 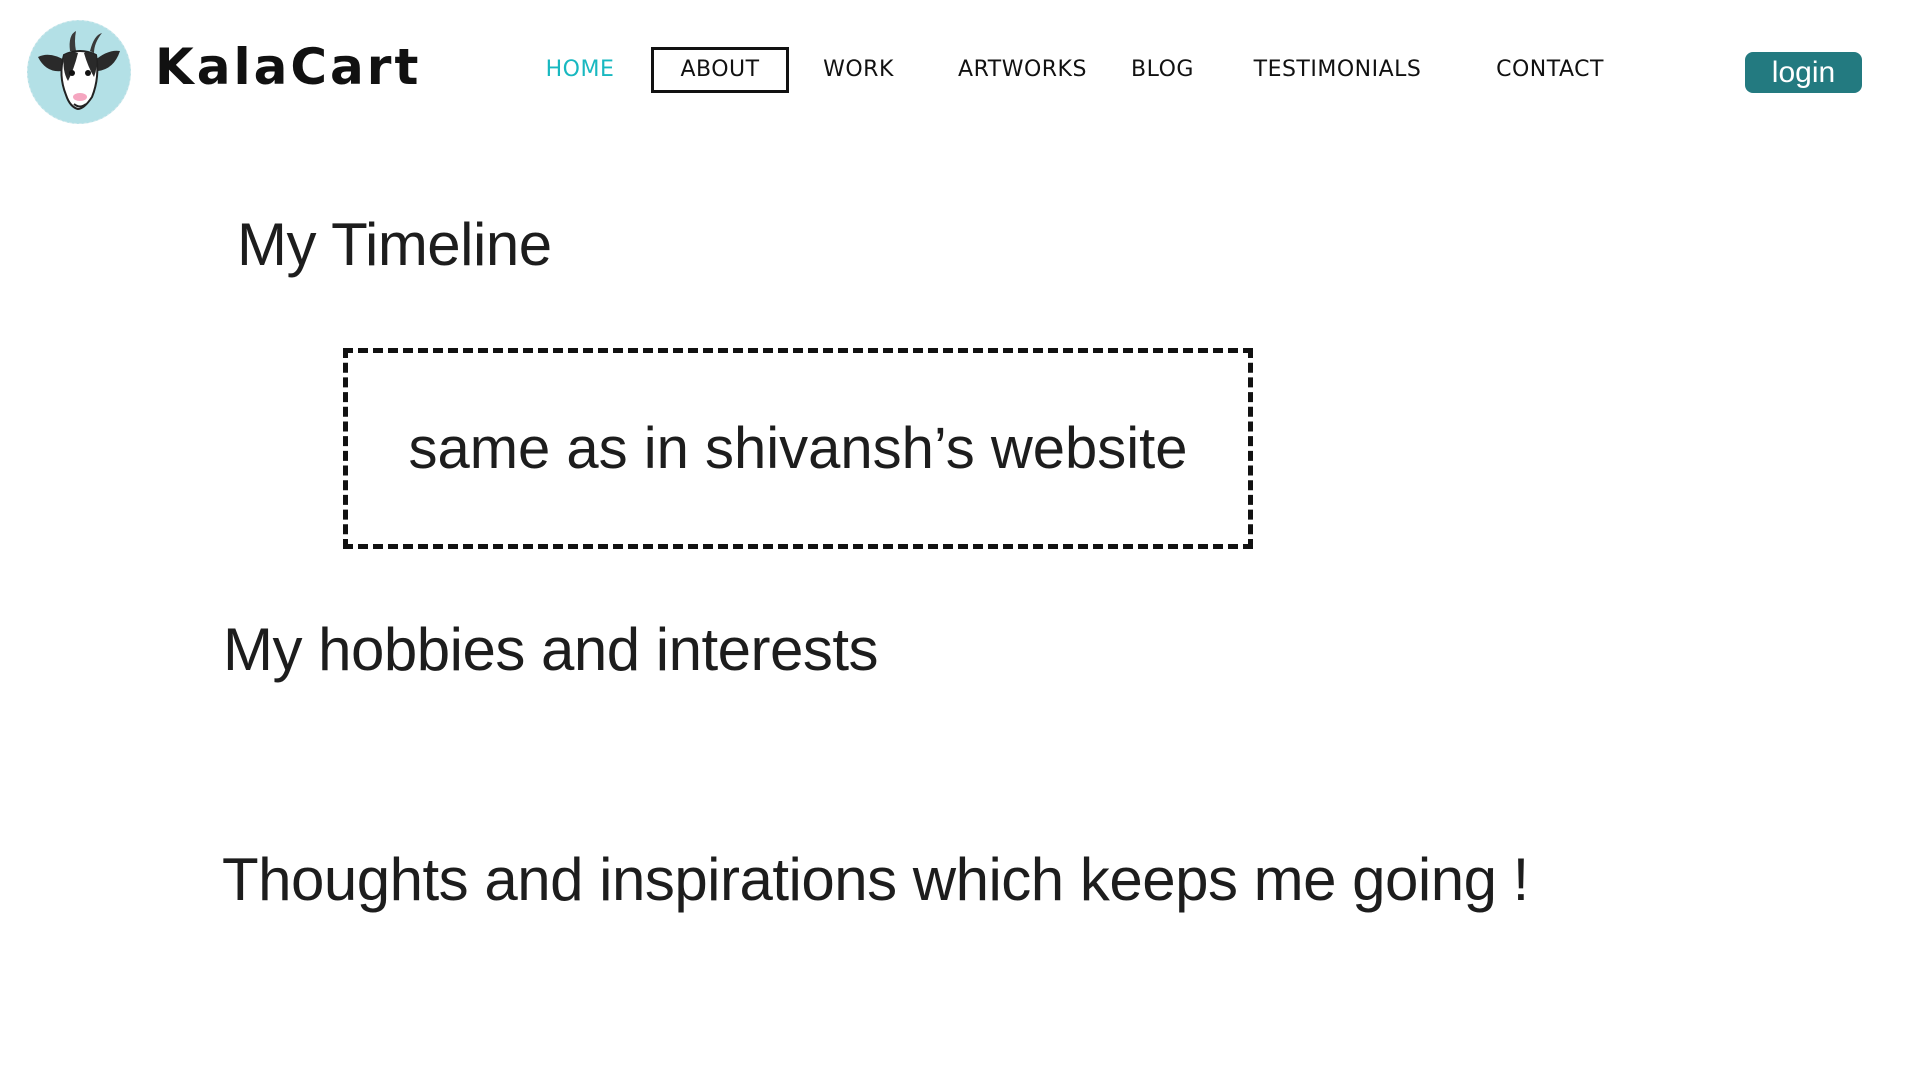 What do you see at coordinates (394, 244) in the screenshot?
I see `timeline-heading: My Timeline` at bounding box center [394, 244].